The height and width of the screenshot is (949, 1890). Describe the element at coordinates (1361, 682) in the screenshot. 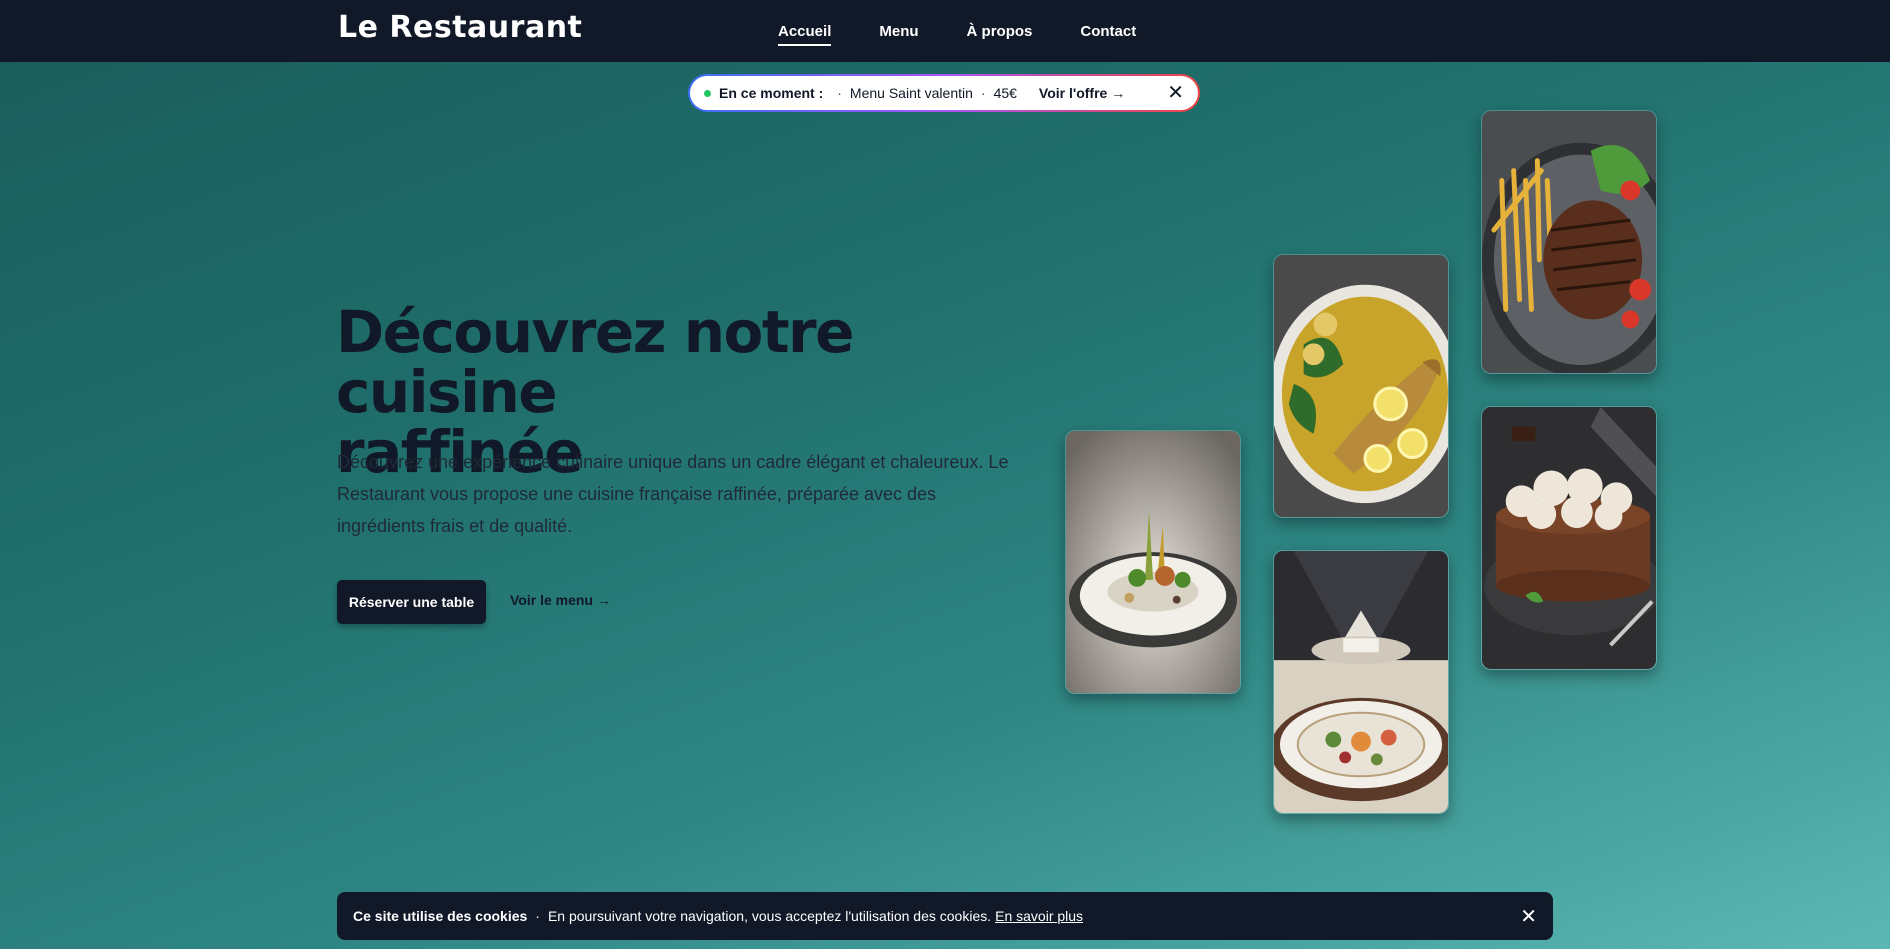

I see `fine-dining-table-image` at that location.